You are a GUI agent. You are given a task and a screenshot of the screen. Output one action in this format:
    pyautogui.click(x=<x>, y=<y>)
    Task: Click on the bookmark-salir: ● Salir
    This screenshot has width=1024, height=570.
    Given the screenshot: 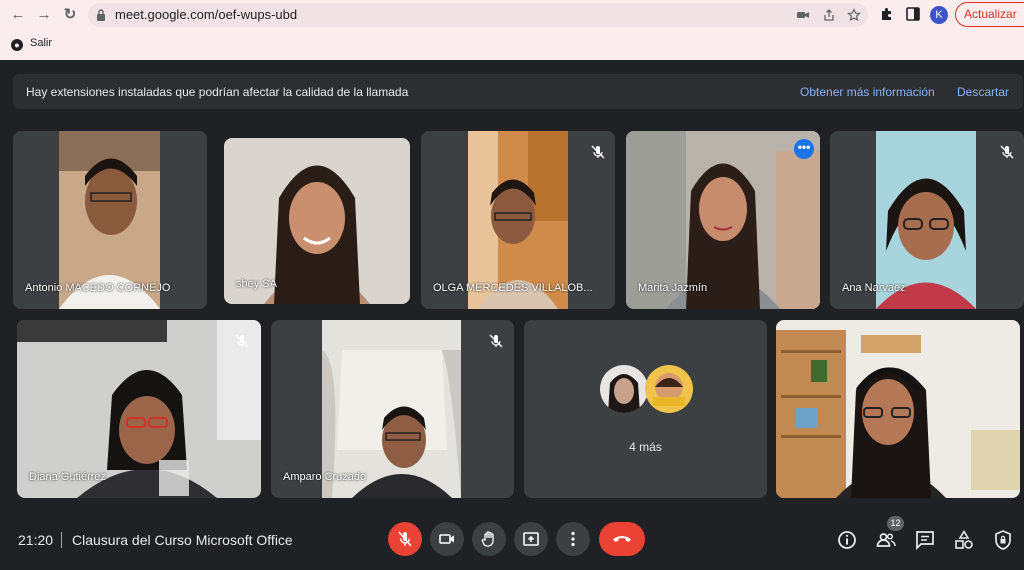 What is the action you would take?
    pyautogui.click(x=31, y=43)
    